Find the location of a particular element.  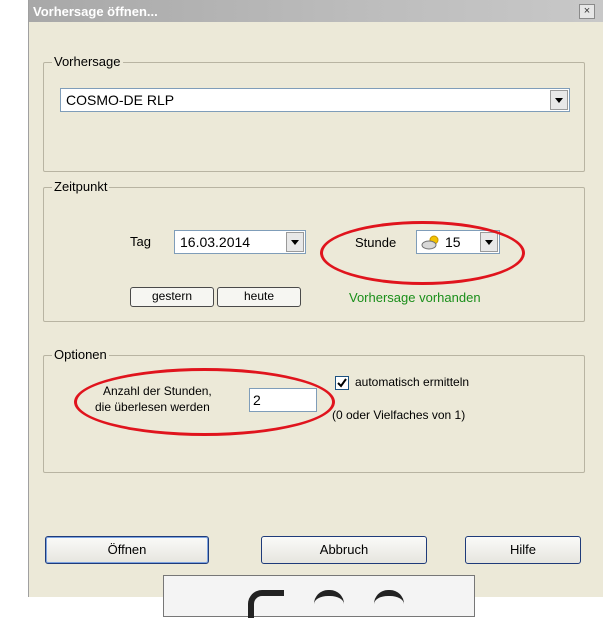

forecast-legend: Vorhersage is located at coordinates (87, 61).